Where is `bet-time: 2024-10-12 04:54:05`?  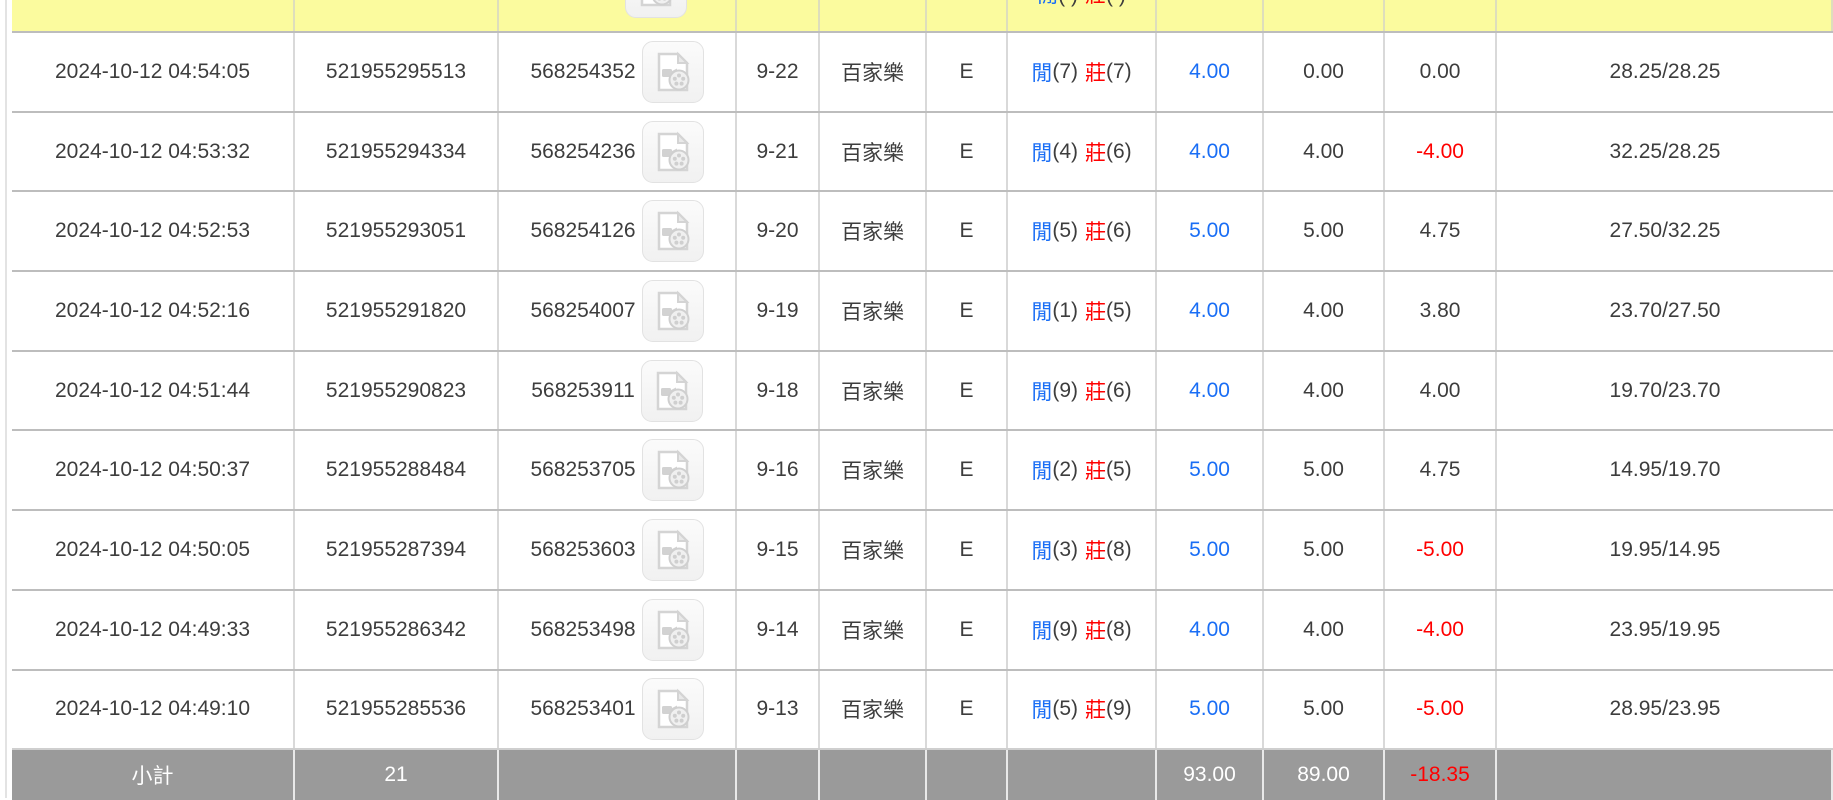 bet-time: 2024-10-12 04:54:05 is located at coordinates (152, 71).